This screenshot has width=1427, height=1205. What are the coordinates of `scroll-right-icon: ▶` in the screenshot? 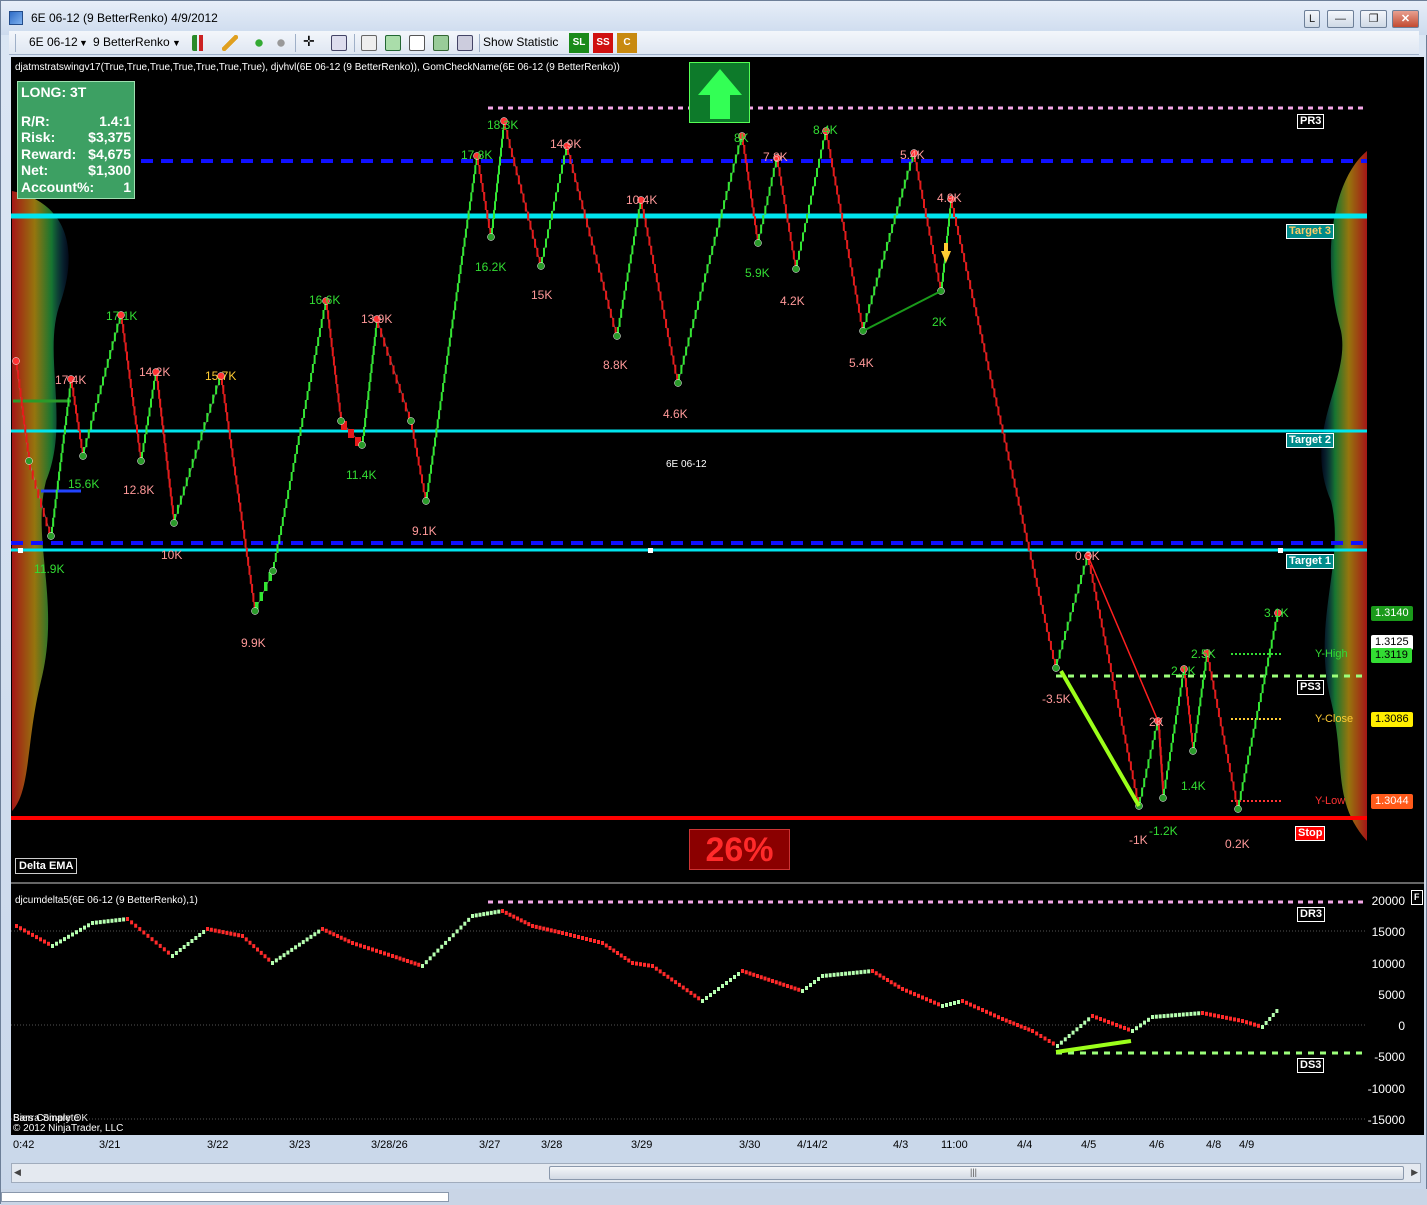 It's located at (1414, 1172).